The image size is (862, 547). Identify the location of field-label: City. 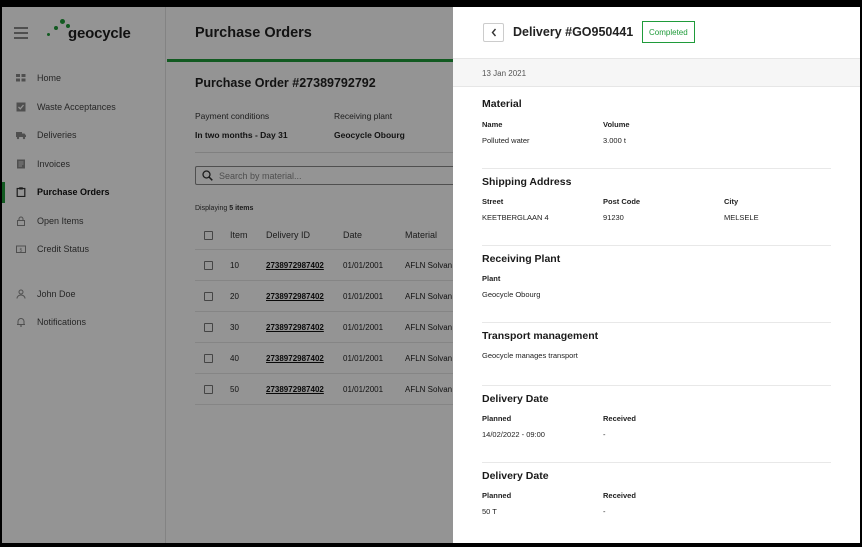
(731, 201).